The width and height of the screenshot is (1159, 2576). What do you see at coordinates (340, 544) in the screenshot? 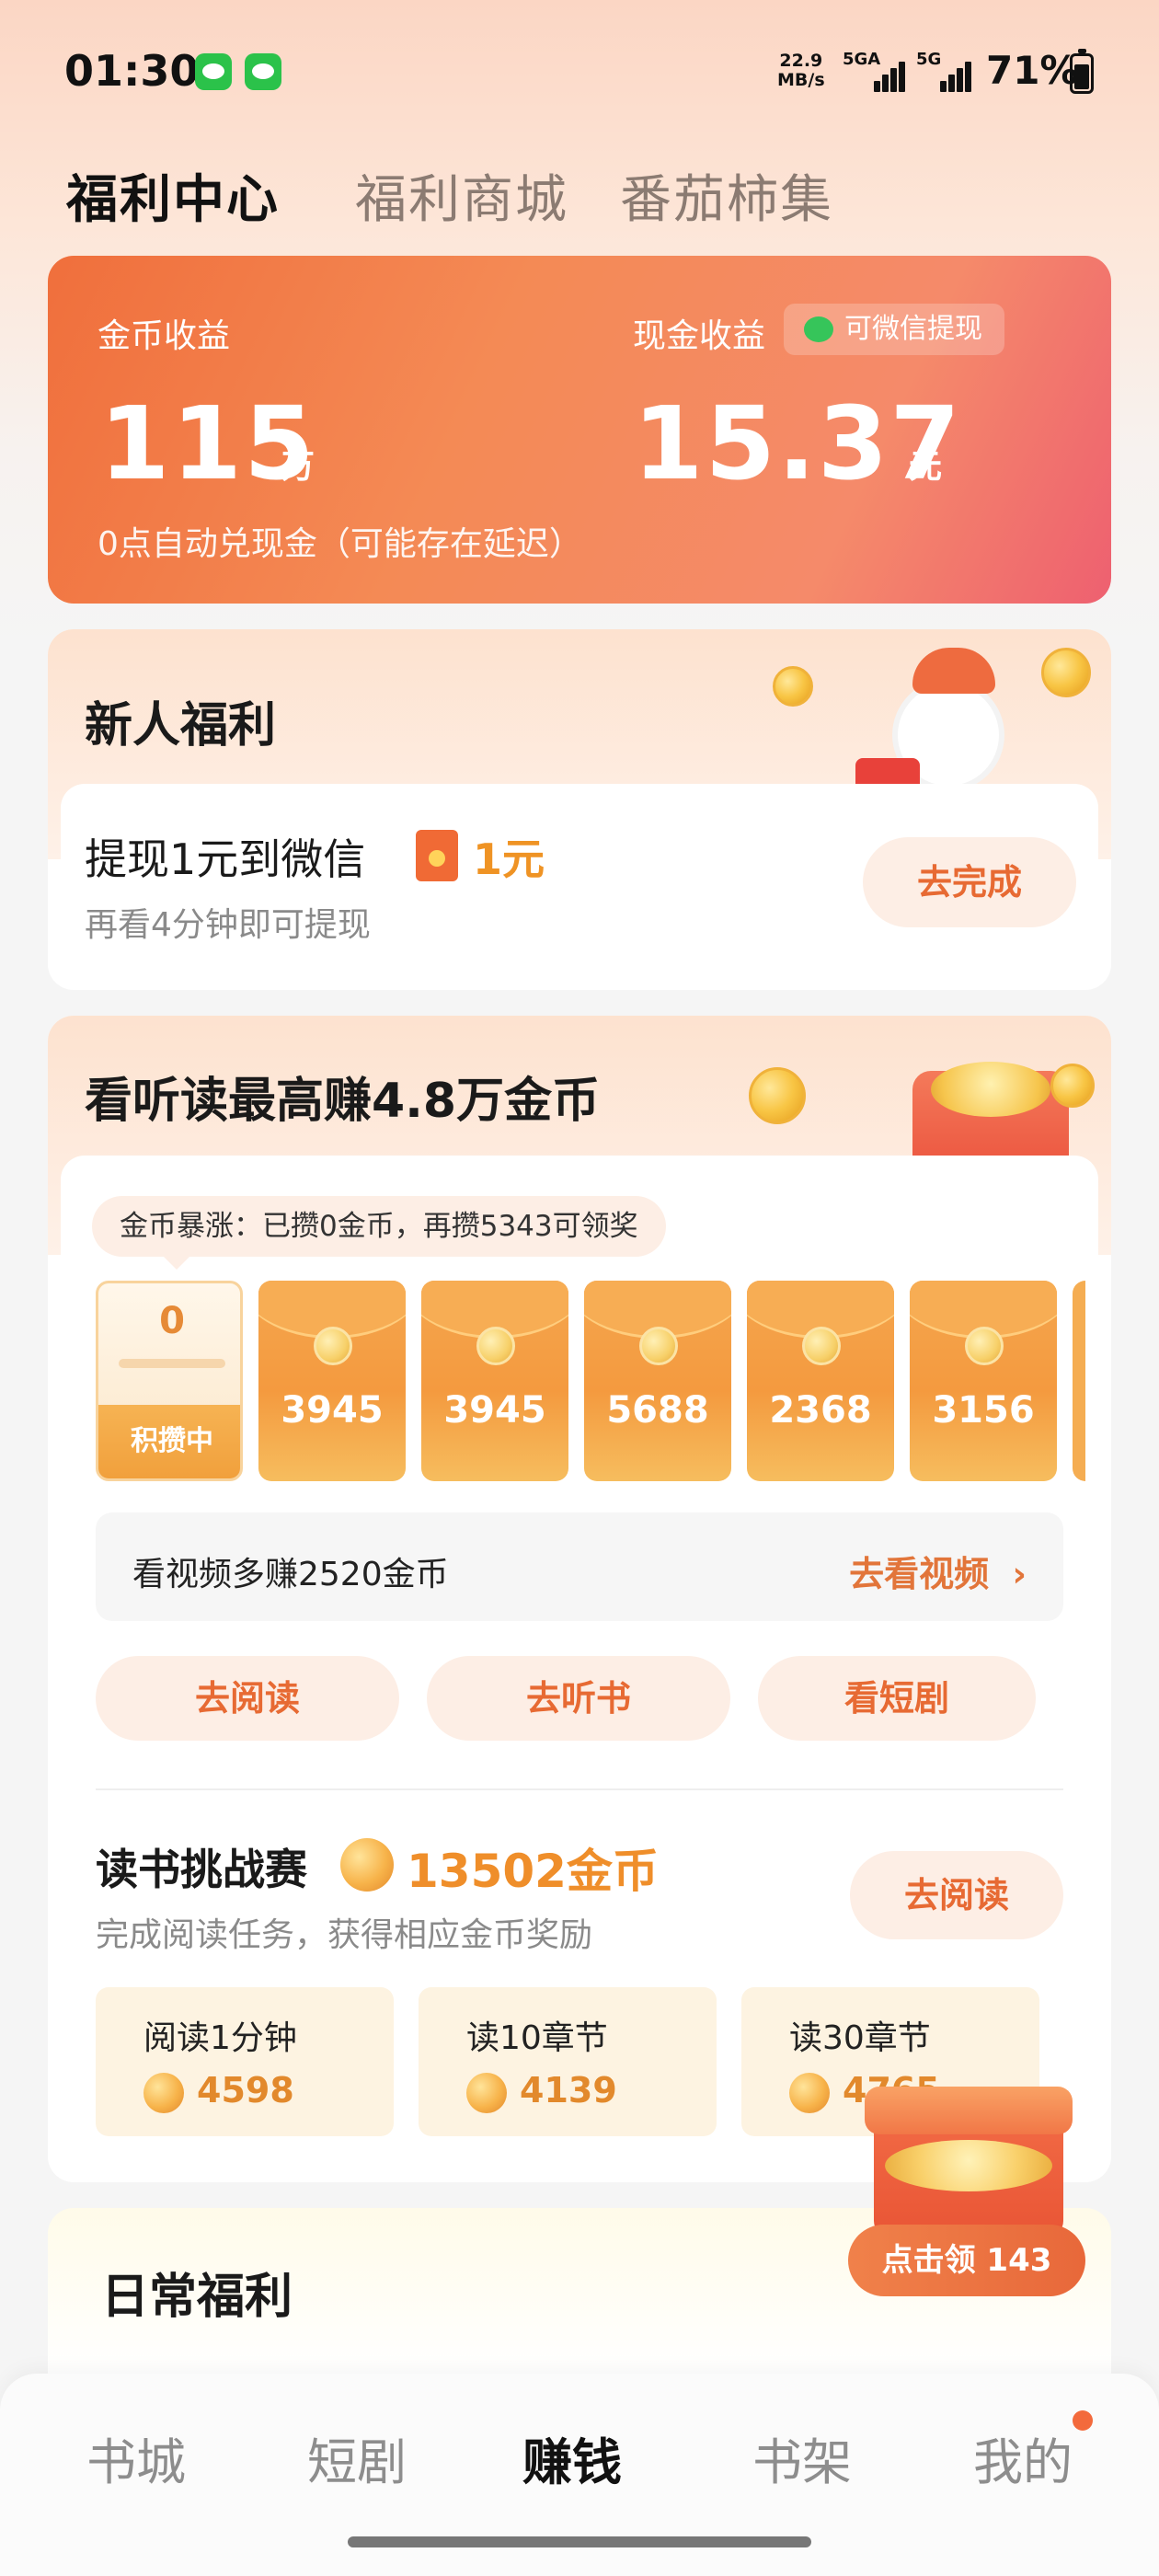
I see `auto-exchange-note: 0点自动兑现金（可能存在延迟）` at bounding box center [340, 544].